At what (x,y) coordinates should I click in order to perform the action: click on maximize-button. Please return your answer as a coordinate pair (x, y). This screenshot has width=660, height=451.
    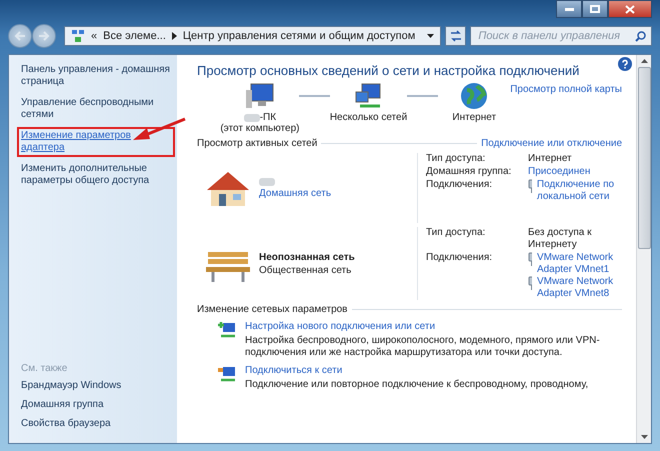
    Looking at the image, I should click on (595, 9).